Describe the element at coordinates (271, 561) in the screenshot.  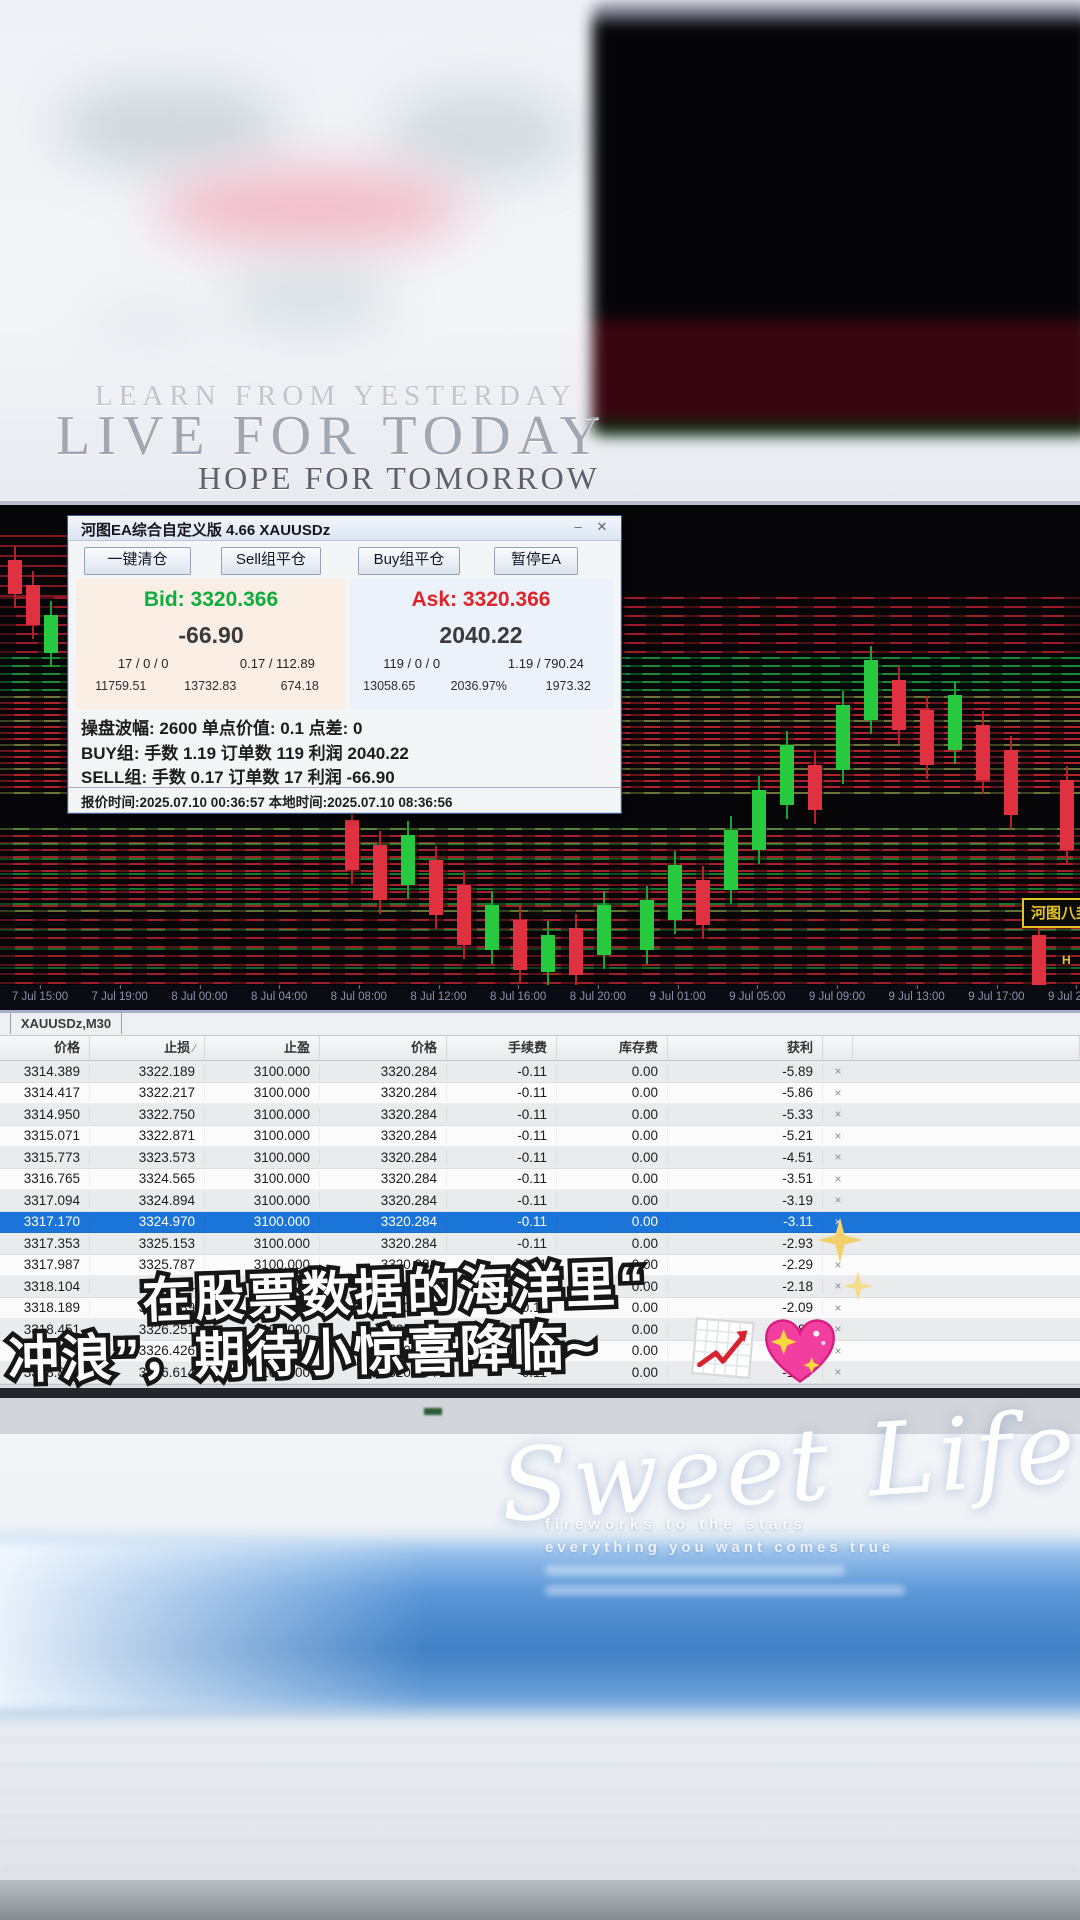
I see `close-sell-group-button: Sell组平仓` at that location.